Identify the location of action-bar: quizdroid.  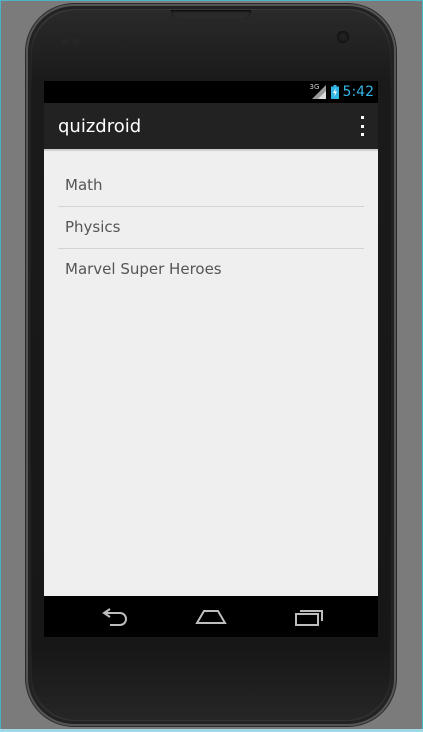
(211, 127).